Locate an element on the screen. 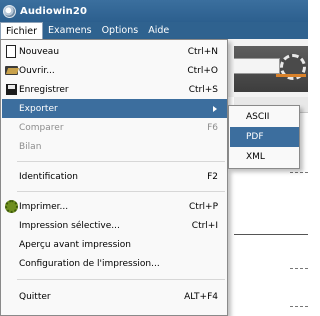 The image size is (320, 316). submenu-item-label: PDF is located at coordinates (255, 137).